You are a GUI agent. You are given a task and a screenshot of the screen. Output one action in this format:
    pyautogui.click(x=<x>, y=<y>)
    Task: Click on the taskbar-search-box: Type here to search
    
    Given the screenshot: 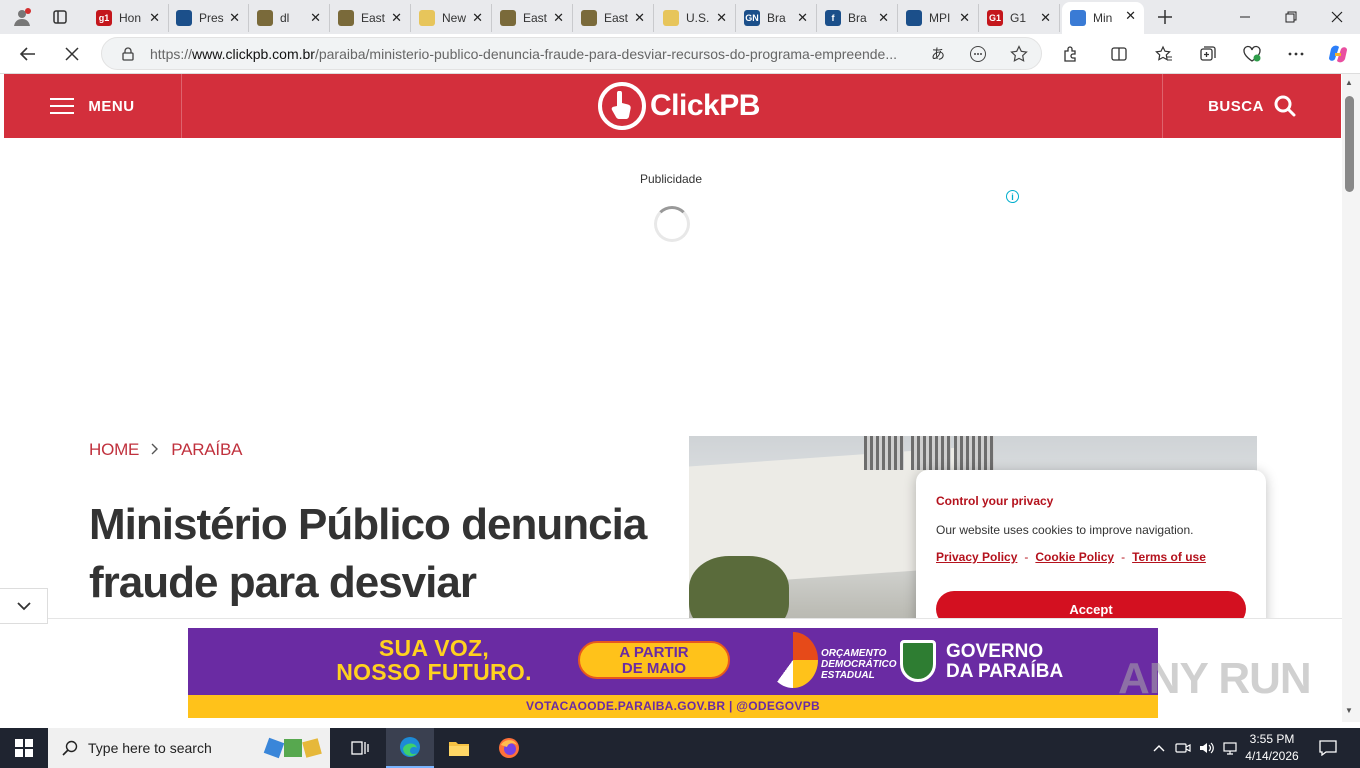 What is the action you would take?
    pyautogui.click(x=189, y=748)
    